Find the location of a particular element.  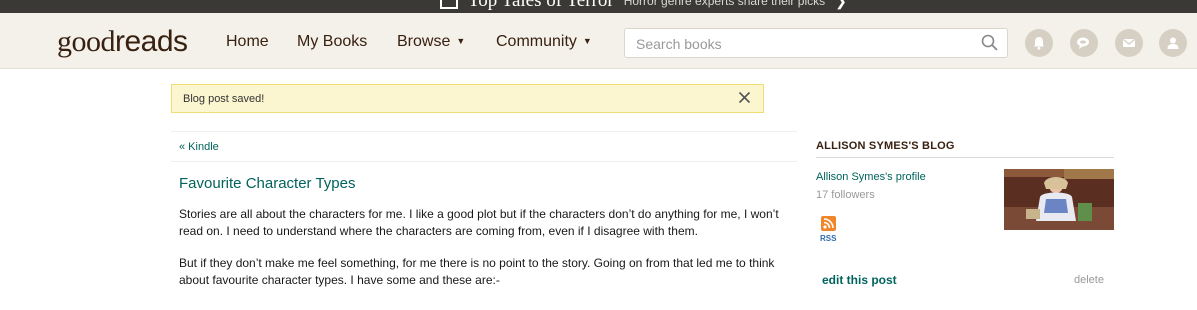

nav-my-books-label: My Books is located at coordinates (332, 41).